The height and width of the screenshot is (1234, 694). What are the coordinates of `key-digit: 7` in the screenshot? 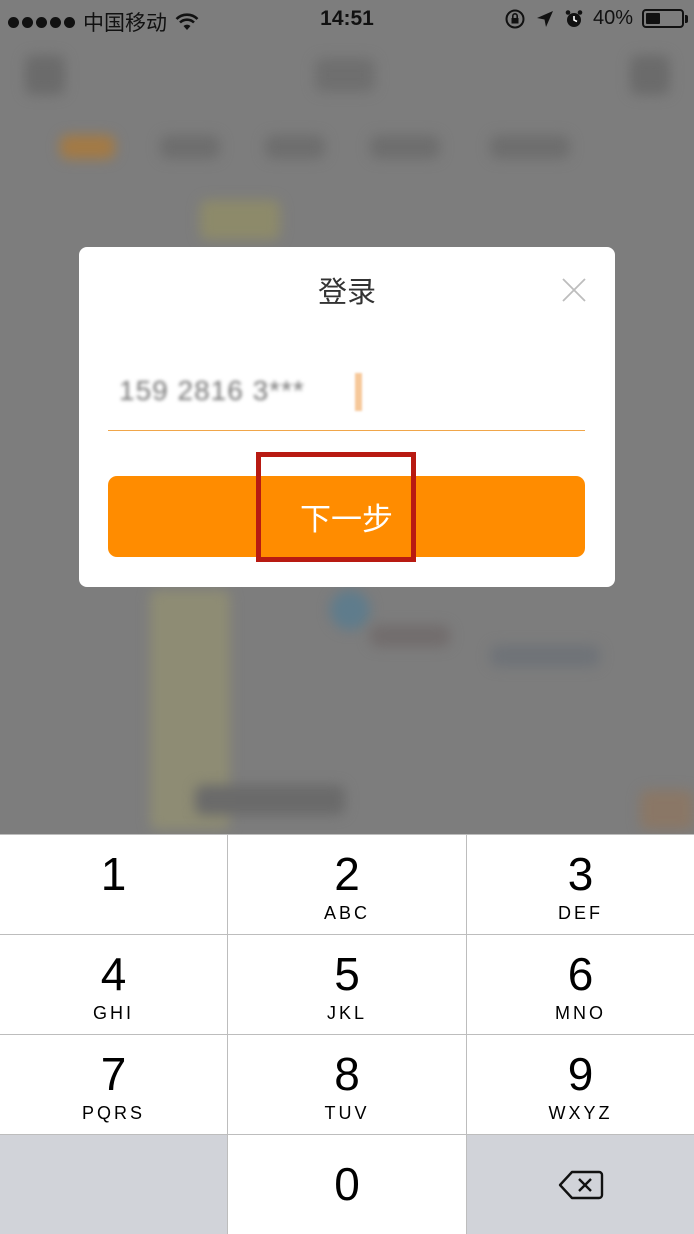 It's located at (113, 1074).